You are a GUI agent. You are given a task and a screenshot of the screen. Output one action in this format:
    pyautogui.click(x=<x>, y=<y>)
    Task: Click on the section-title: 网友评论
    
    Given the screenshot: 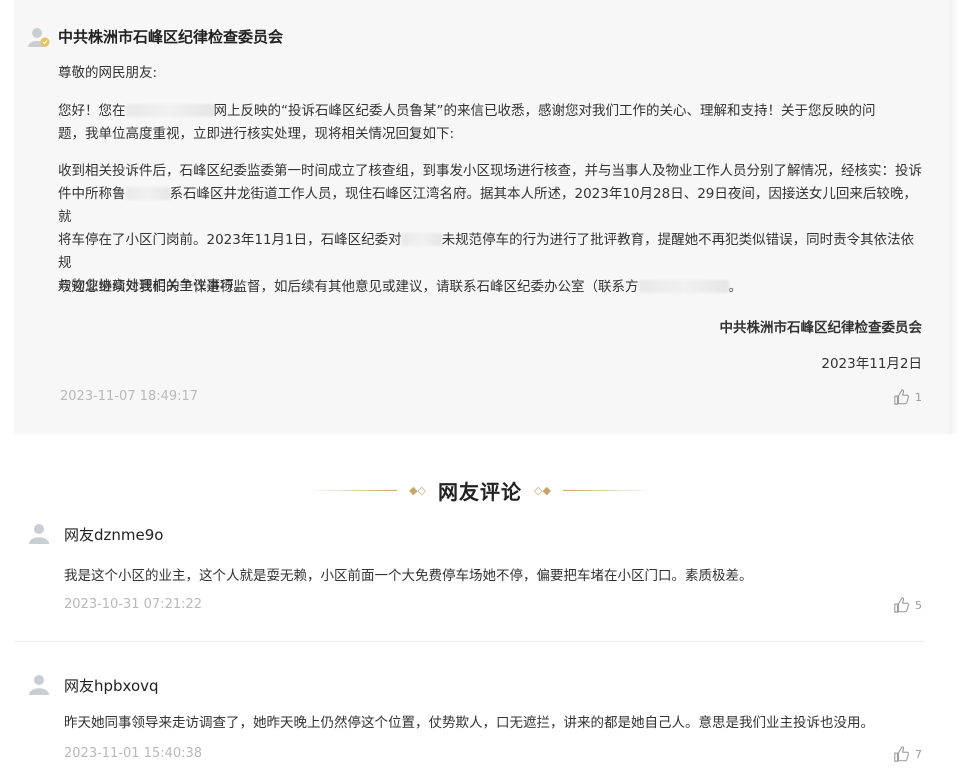 What is the action you would take?
    pyautogui.click(x=480, y=491)
    